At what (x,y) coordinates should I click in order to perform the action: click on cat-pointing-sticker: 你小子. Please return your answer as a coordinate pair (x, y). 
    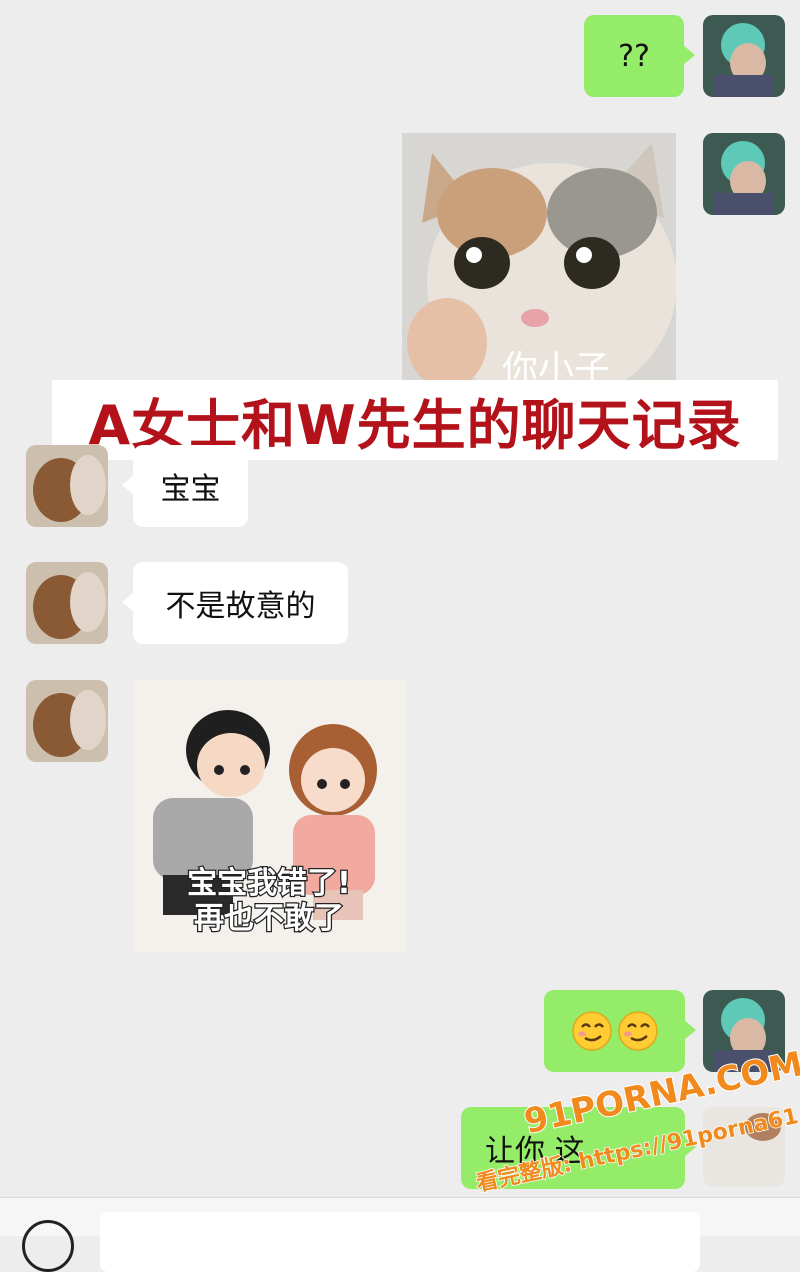
    Looking at the image, I should click on (539, 259).